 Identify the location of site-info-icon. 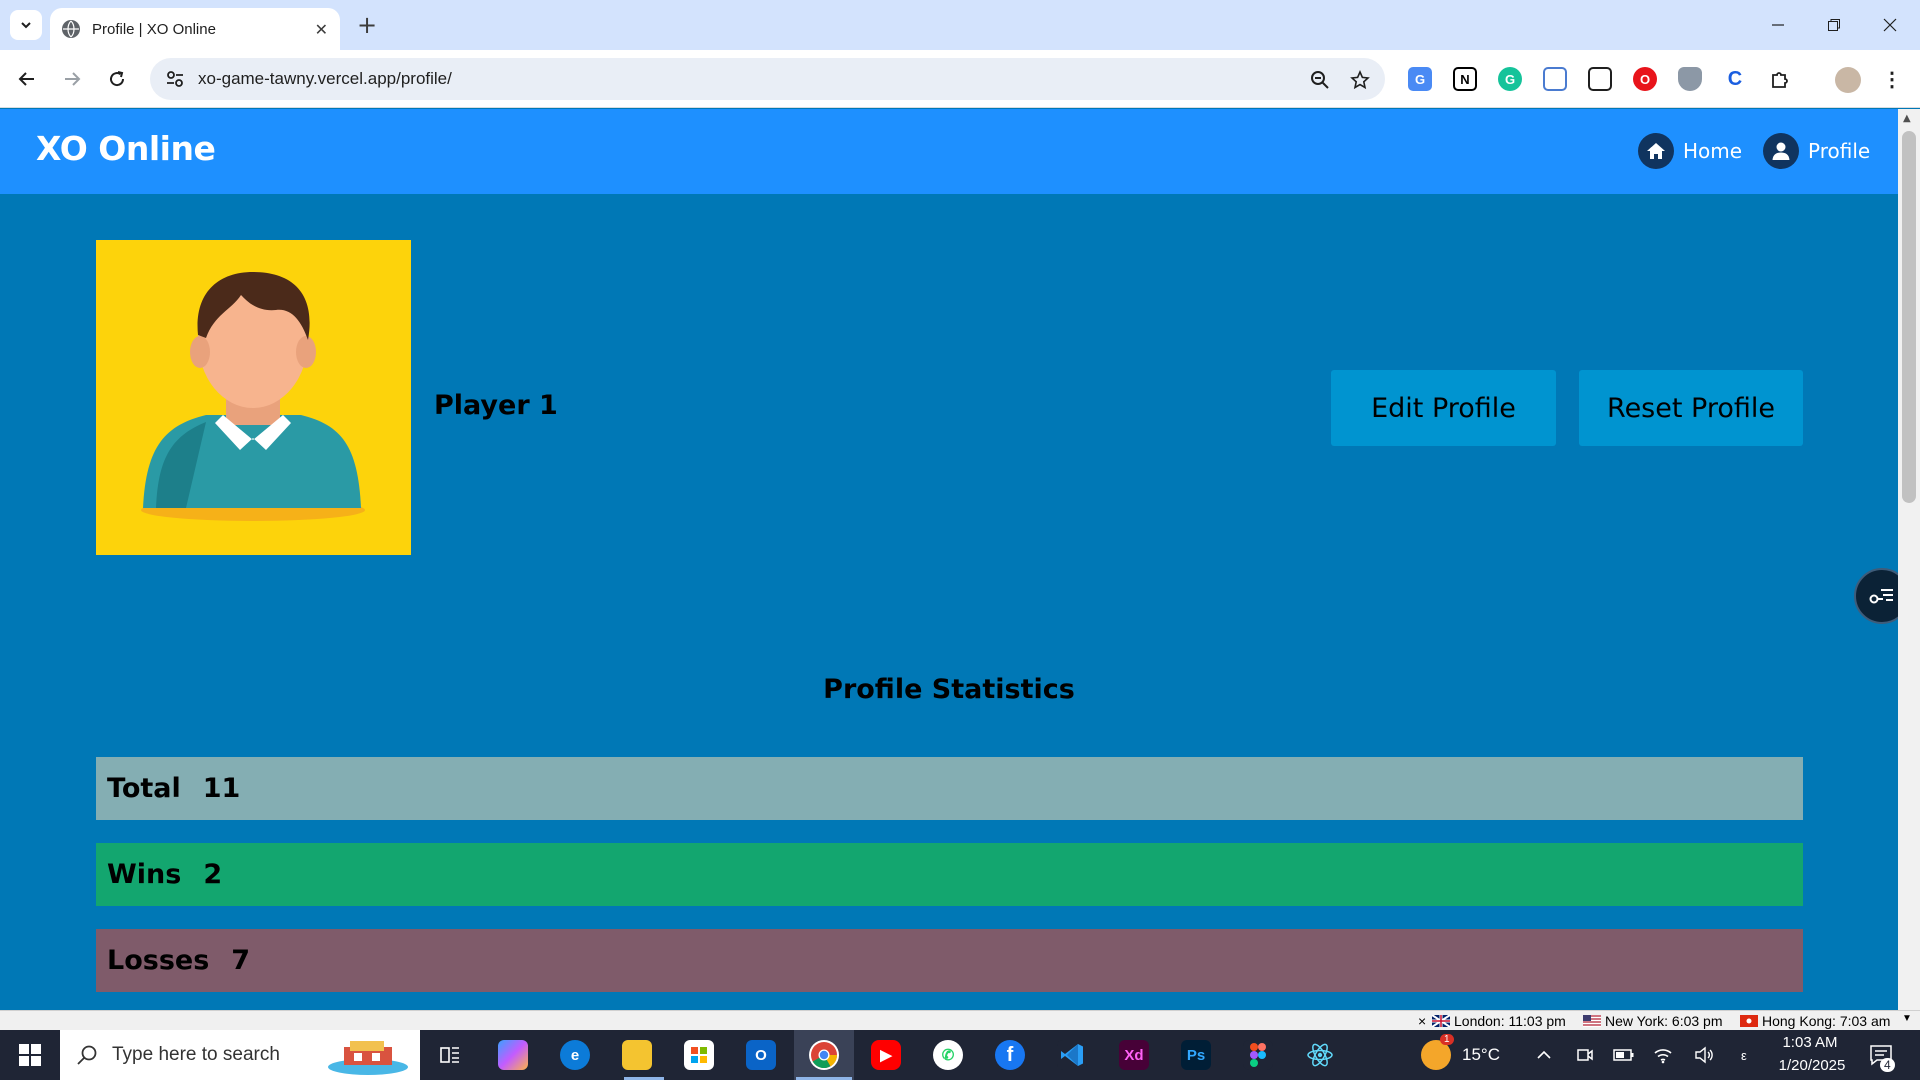
(175, 79).